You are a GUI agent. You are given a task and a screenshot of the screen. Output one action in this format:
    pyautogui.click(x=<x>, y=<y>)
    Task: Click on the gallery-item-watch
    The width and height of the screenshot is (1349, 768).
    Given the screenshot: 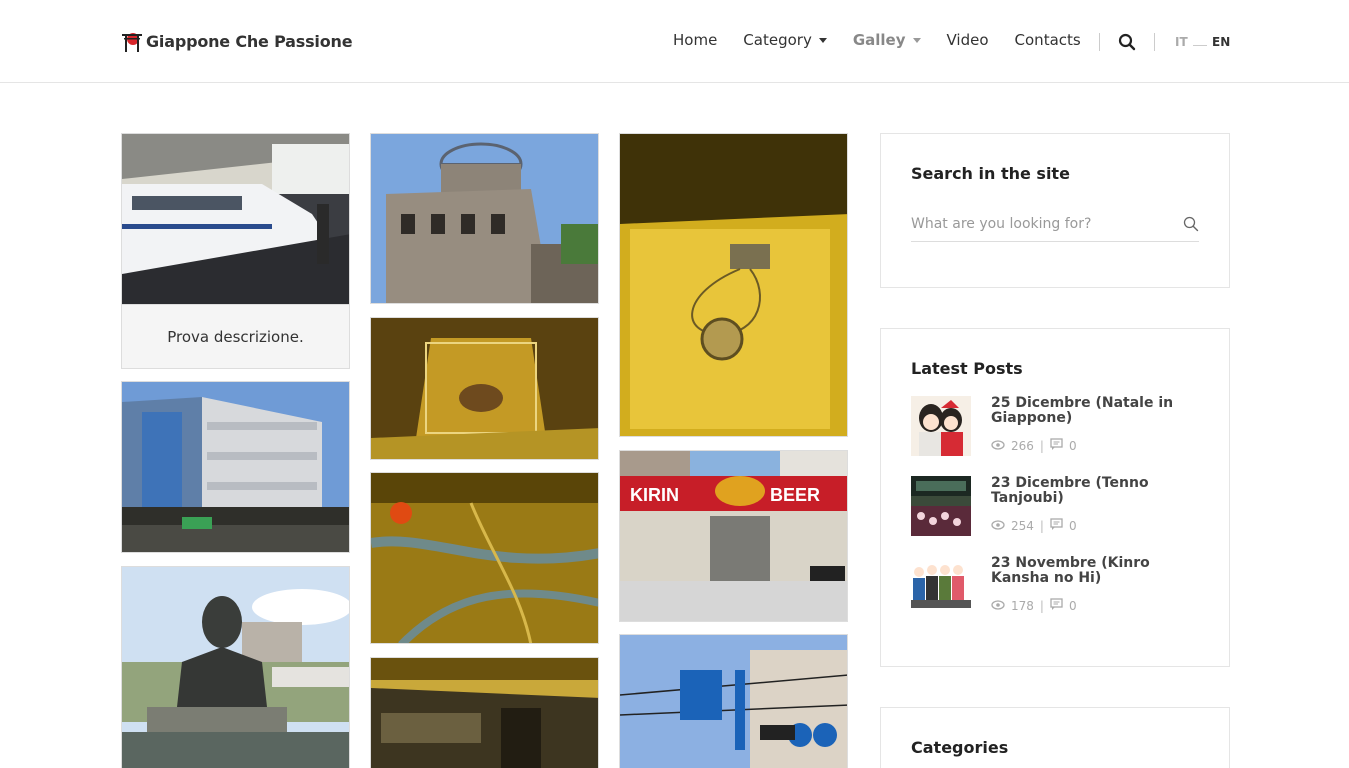 What is the action you would take?
    pyautogui.click(x=733, y=285)
    